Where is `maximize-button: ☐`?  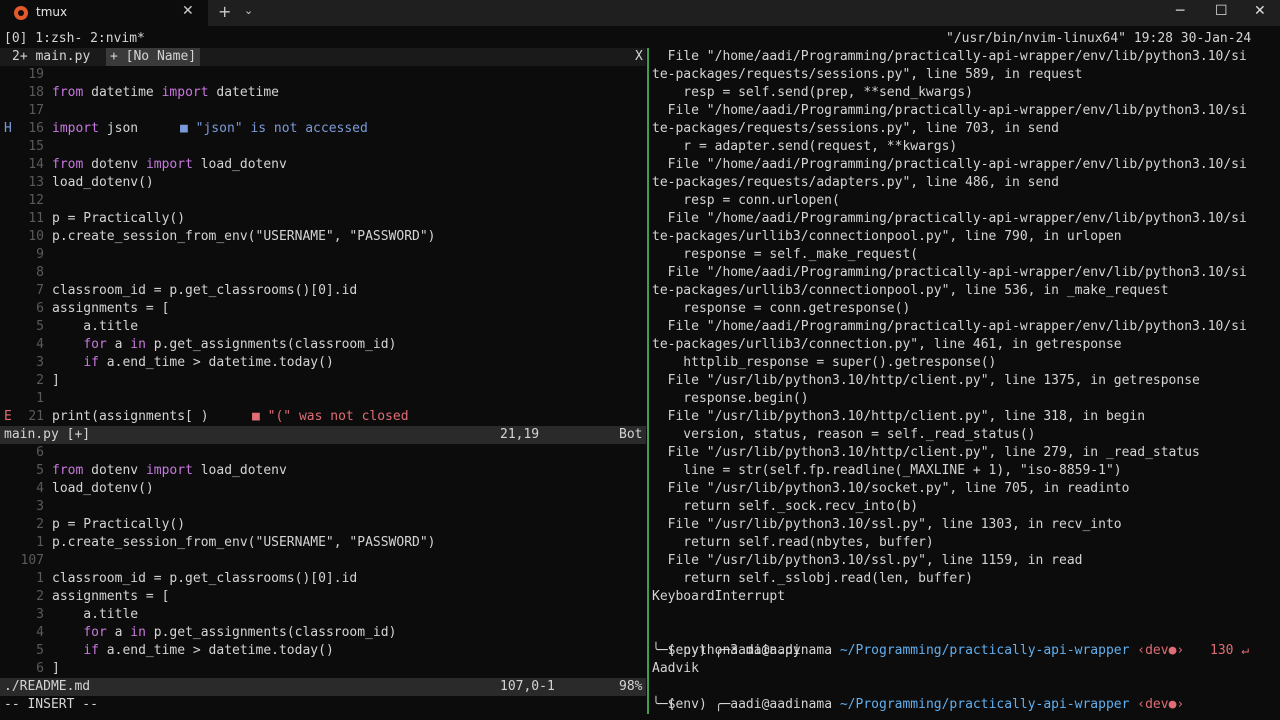
maximize-button: ☐ is located at coordinates (1221, 11).